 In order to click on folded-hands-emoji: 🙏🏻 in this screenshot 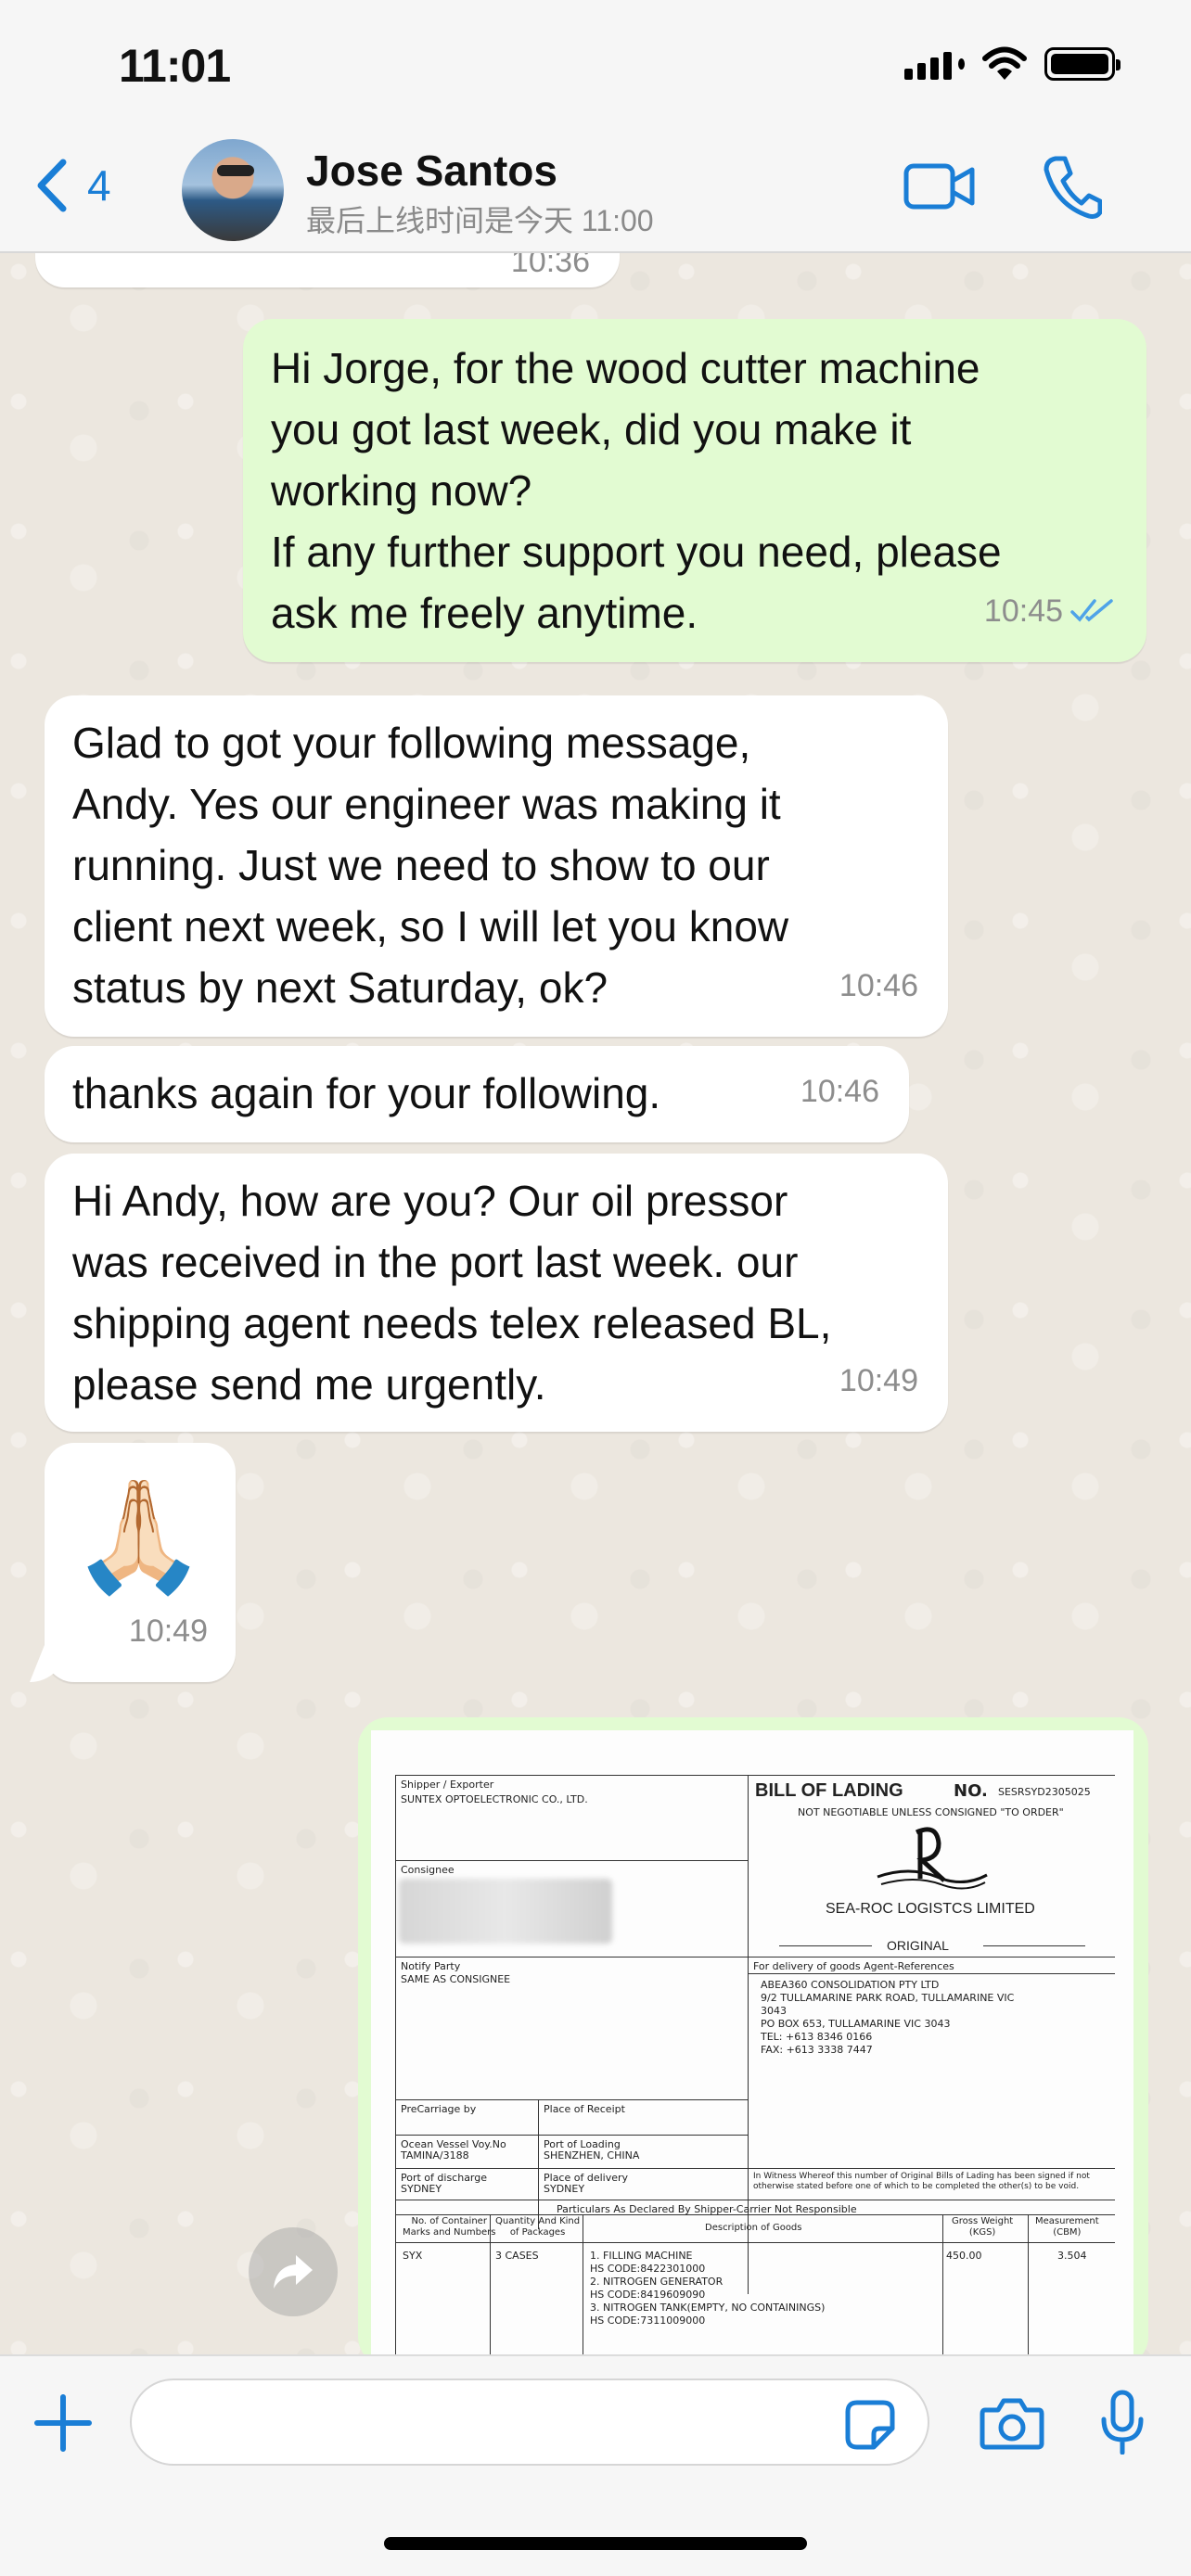, I will do `click(138, 1536)`.